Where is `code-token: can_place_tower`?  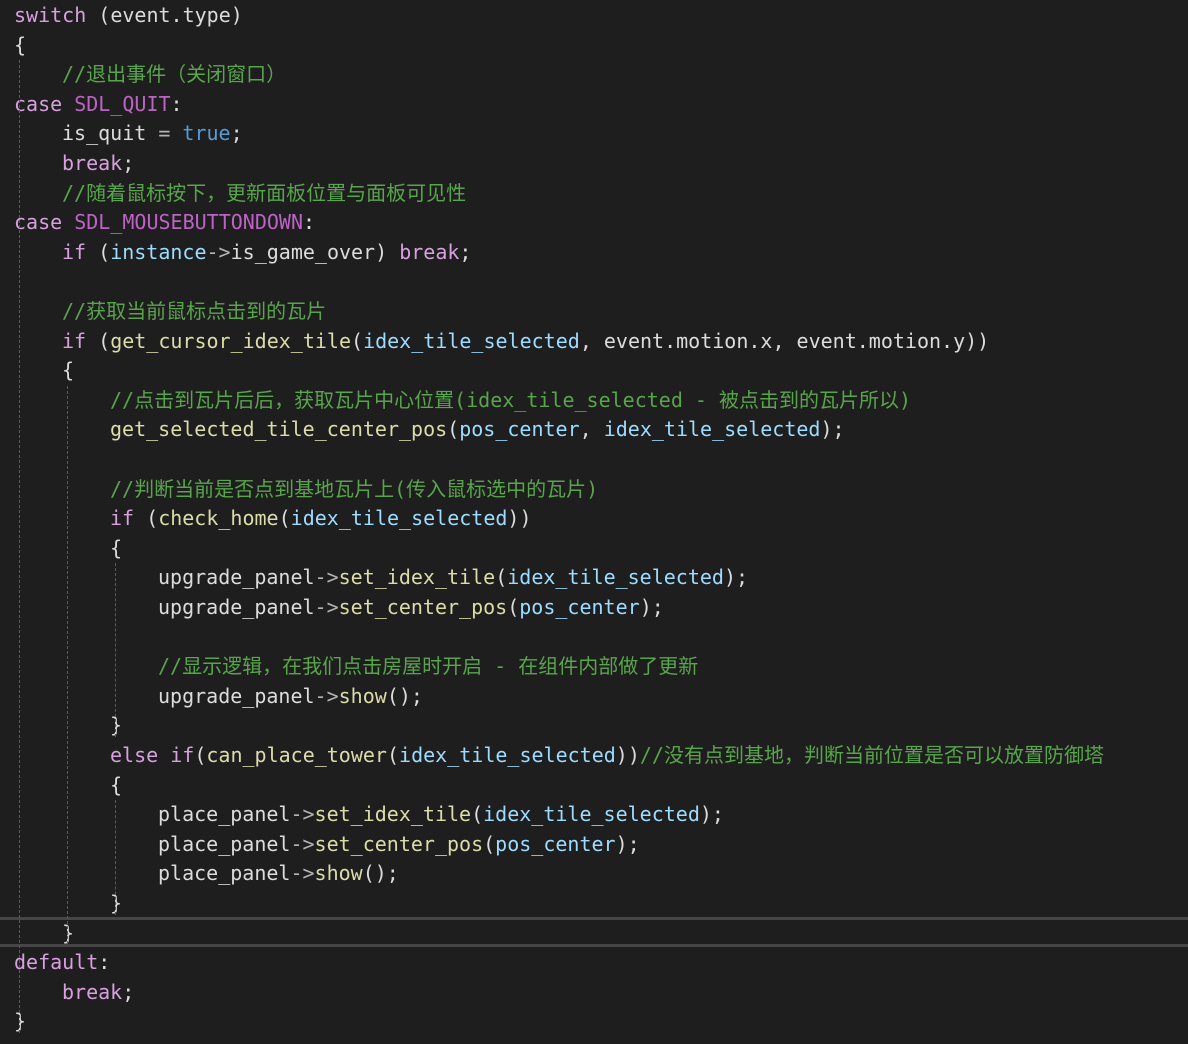
code-token: can_place_tower is located at coordinates (296, 755).